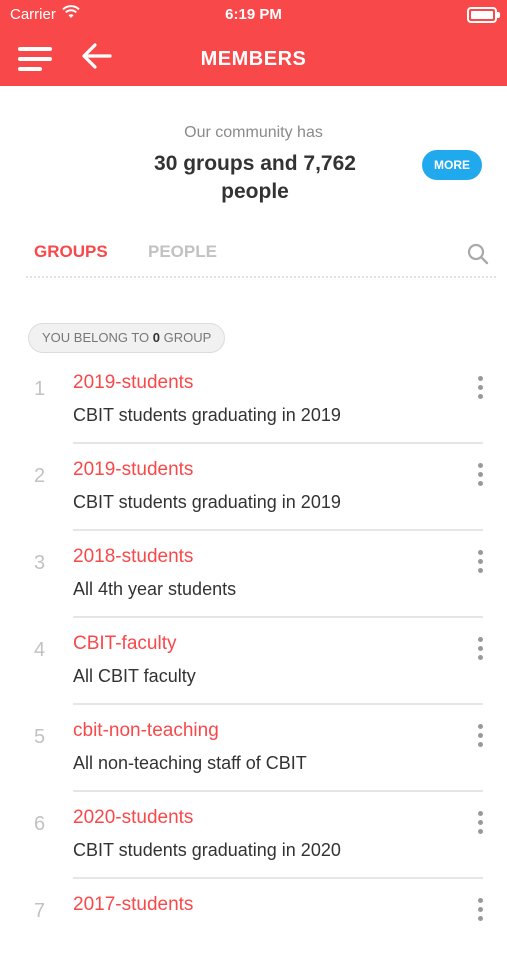  I want to click on item-number: 3, so click(40, 563).